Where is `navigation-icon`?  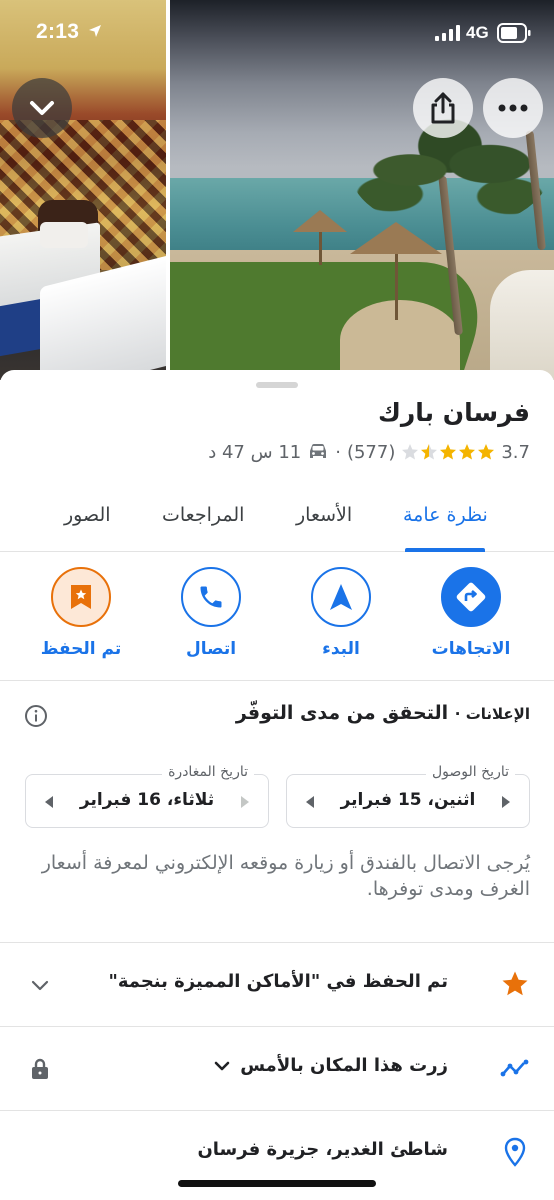
navigation-icon is located at coordinates (341, 597).